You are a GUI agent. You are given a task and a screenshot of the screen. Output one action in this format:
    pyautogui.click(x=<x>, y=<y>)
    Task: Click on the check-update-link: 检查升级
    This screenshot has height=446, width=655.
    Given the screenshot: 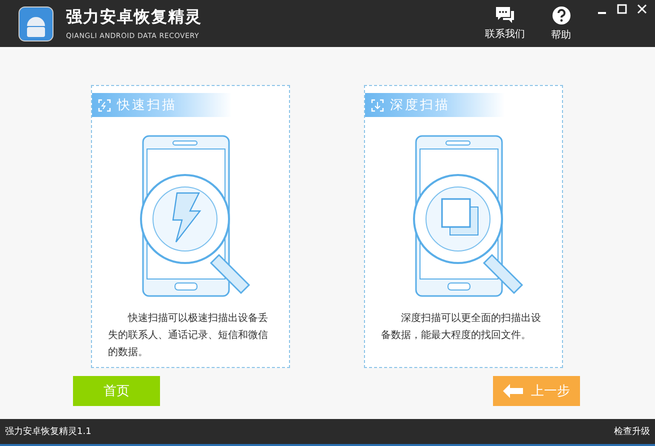 What is the action you would take?
    pyautogui.click(x=632, y=431)
    